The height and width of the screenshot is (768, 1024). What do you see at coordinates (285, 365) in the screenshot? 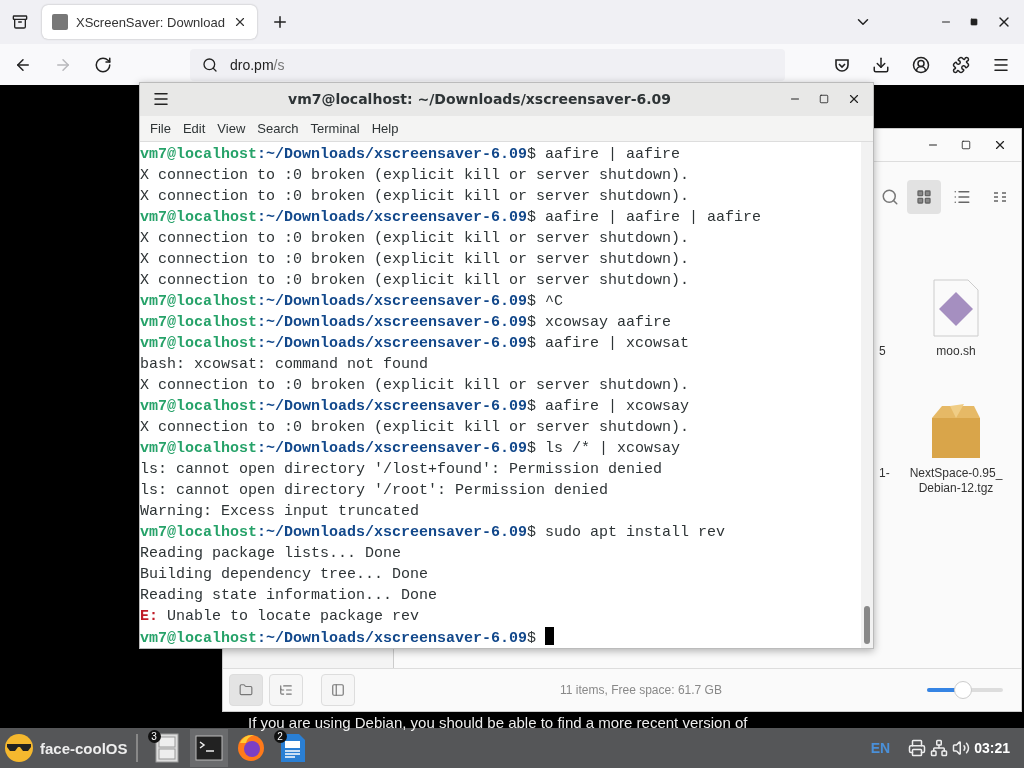
I see `terminal-line: bash: xcowsat: command not found` at bounding box center [285, 365].